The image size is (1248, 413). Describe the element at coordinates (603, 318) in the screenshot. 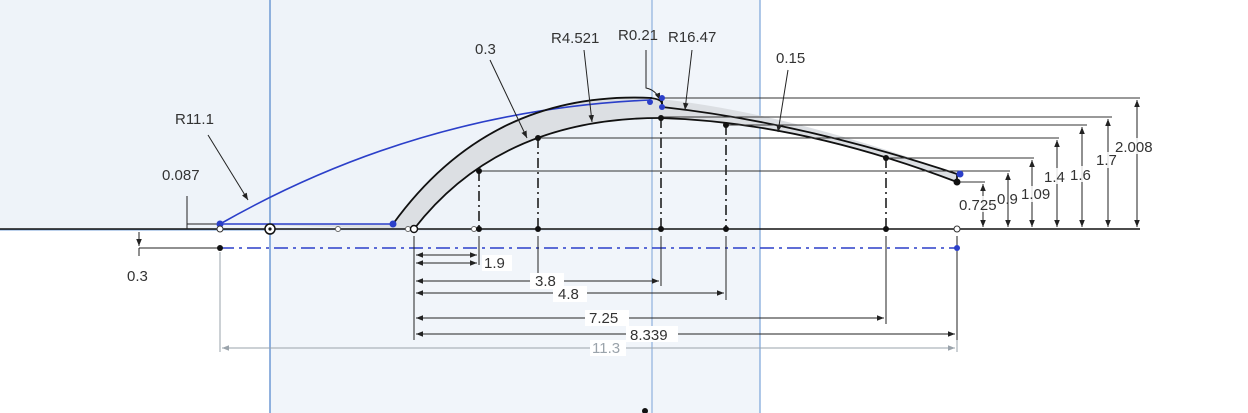

I see `dim-7-25: 7.25` at that location.